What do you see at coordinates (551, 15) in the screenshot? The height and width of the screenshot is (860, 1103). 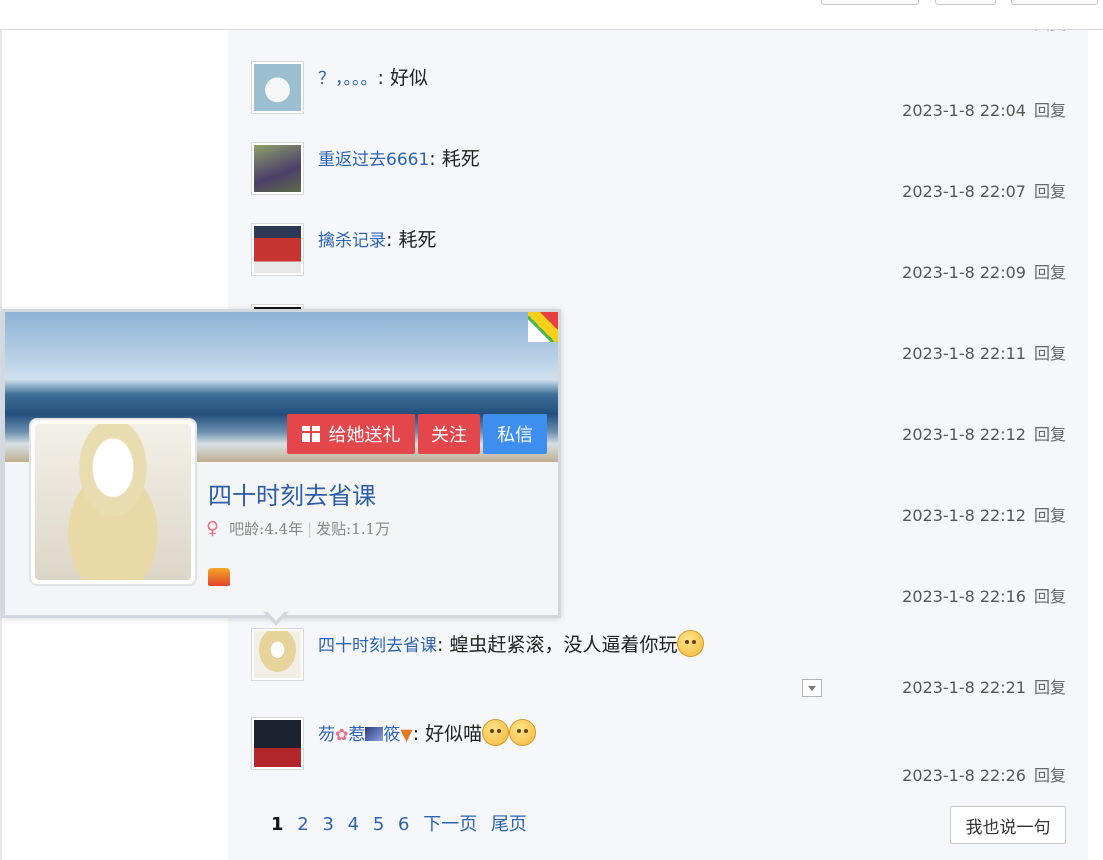 I see `top-toolbar` at bounding box center [551, 15].